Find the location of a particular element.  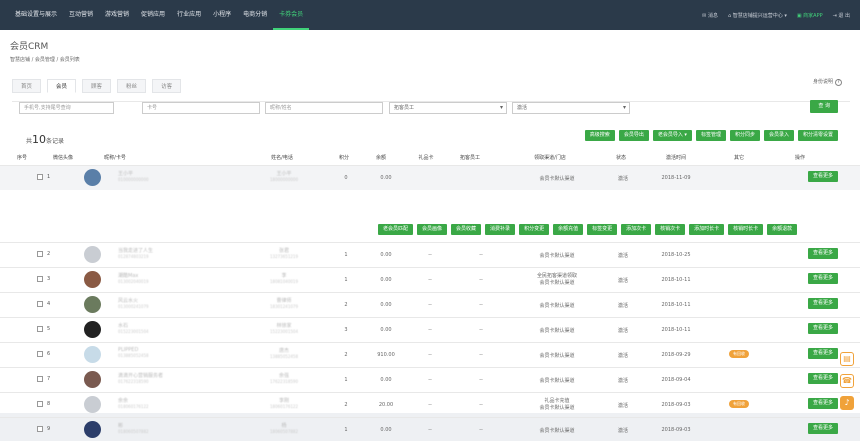

bulk-action-button: 核销时长卡 is located at coordinates (746, 229).